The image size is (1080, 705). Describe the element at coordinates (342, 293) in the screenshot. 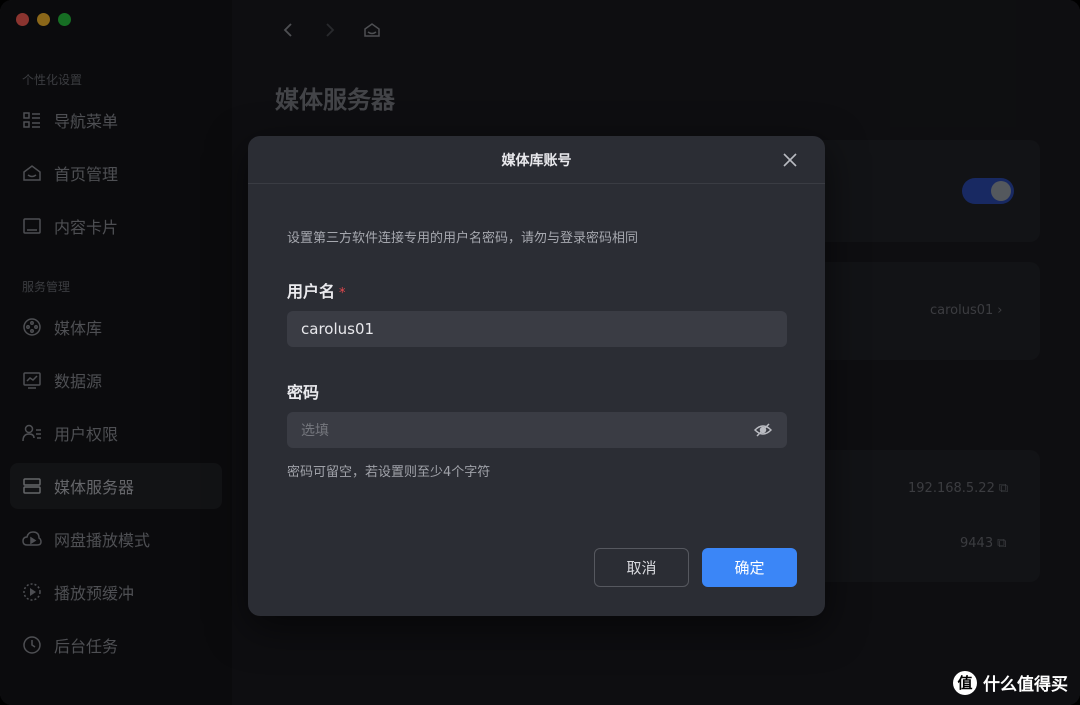

I see `required-mark: *` at that location.